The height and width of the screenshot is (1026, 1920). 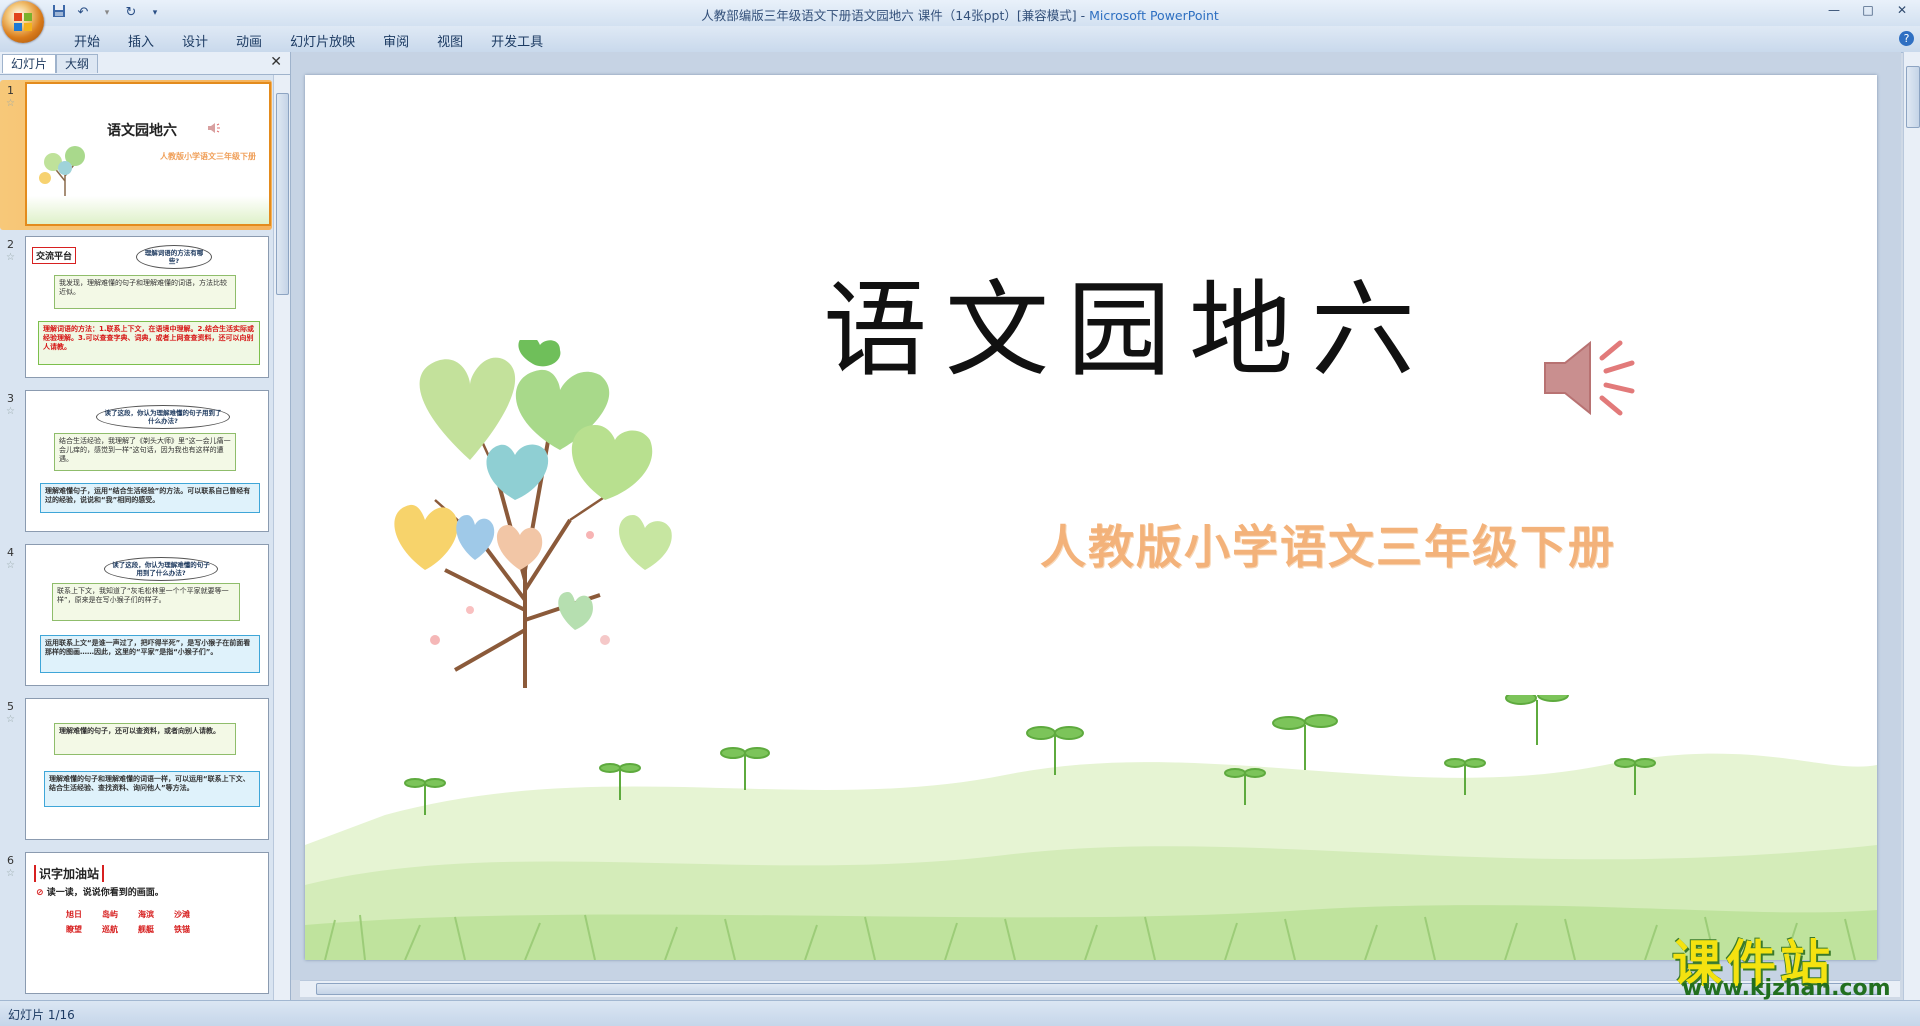 I want to click on thumb-label: 交流平台, so click(x=54, y=255).